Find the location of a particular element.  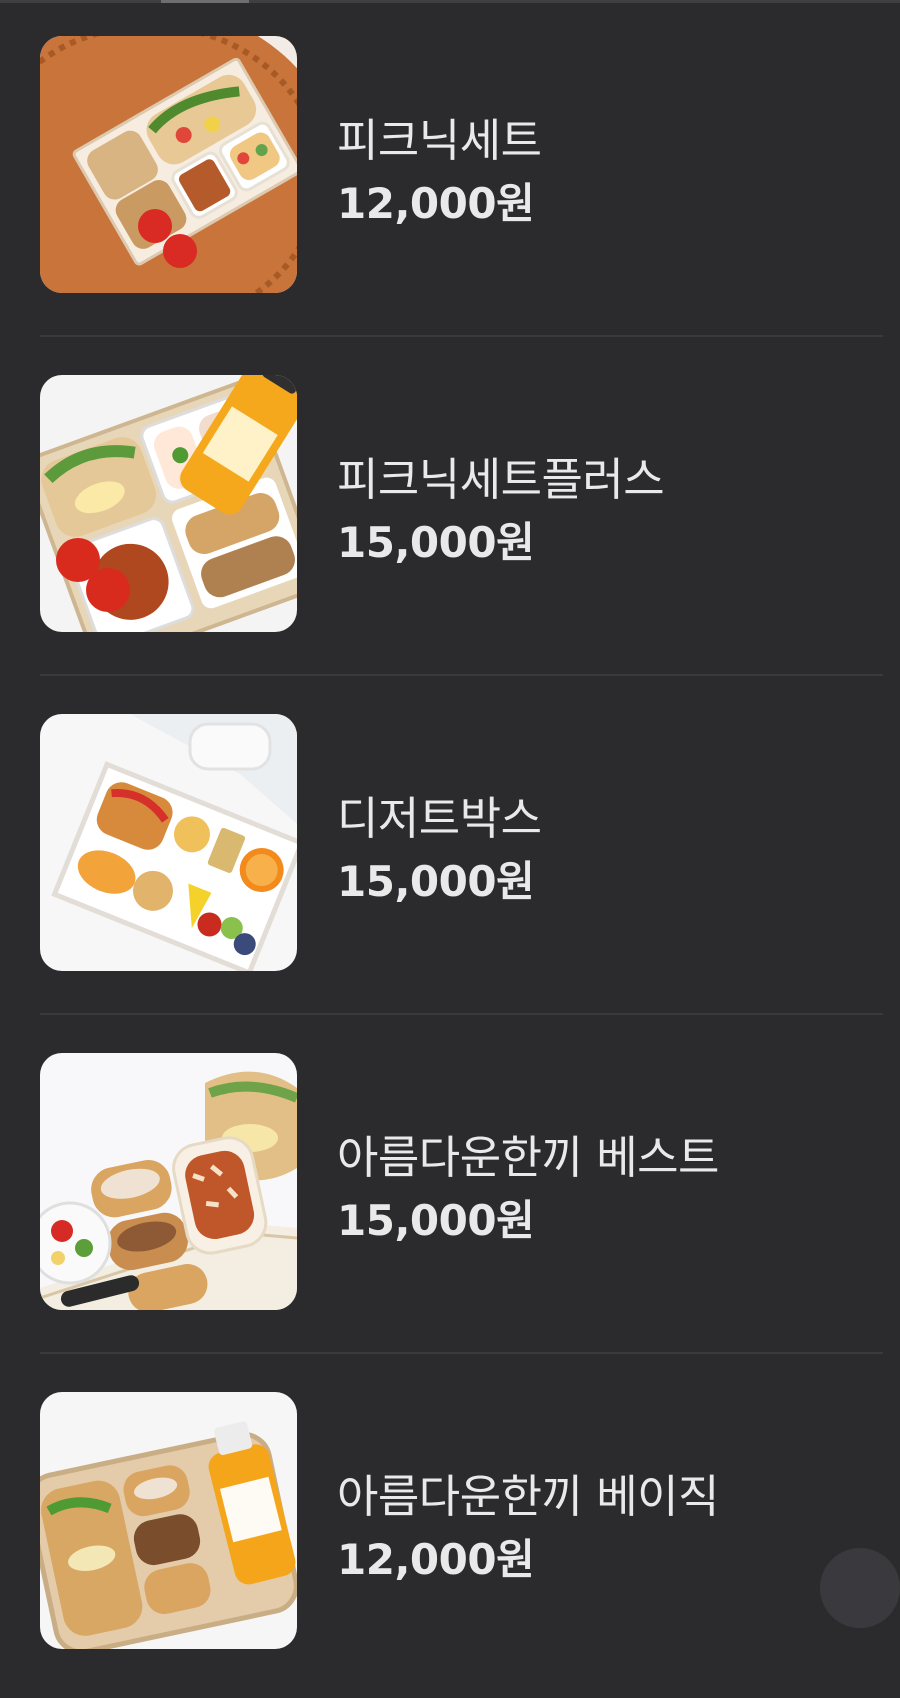

menu-item-name: 피크닉세트 is located at coordinates (439, 140).